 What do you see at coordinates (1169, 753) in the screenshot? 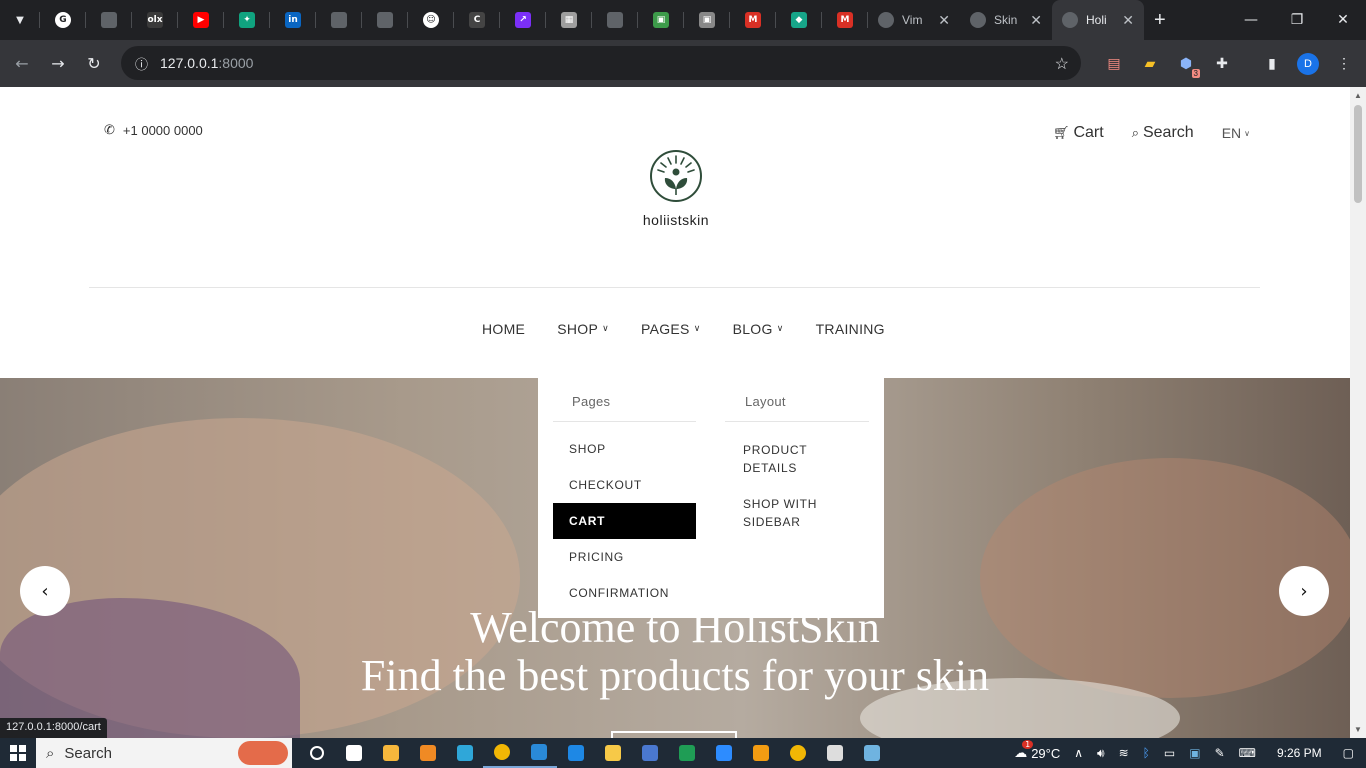
I see `battery-icon: ▭` at bounding box center [1169, 753].